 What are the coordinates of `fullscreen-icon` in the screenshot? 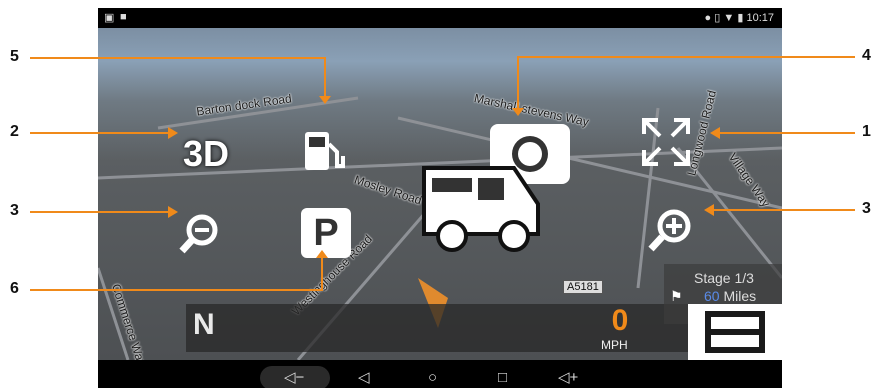 It's located at (666, 142).